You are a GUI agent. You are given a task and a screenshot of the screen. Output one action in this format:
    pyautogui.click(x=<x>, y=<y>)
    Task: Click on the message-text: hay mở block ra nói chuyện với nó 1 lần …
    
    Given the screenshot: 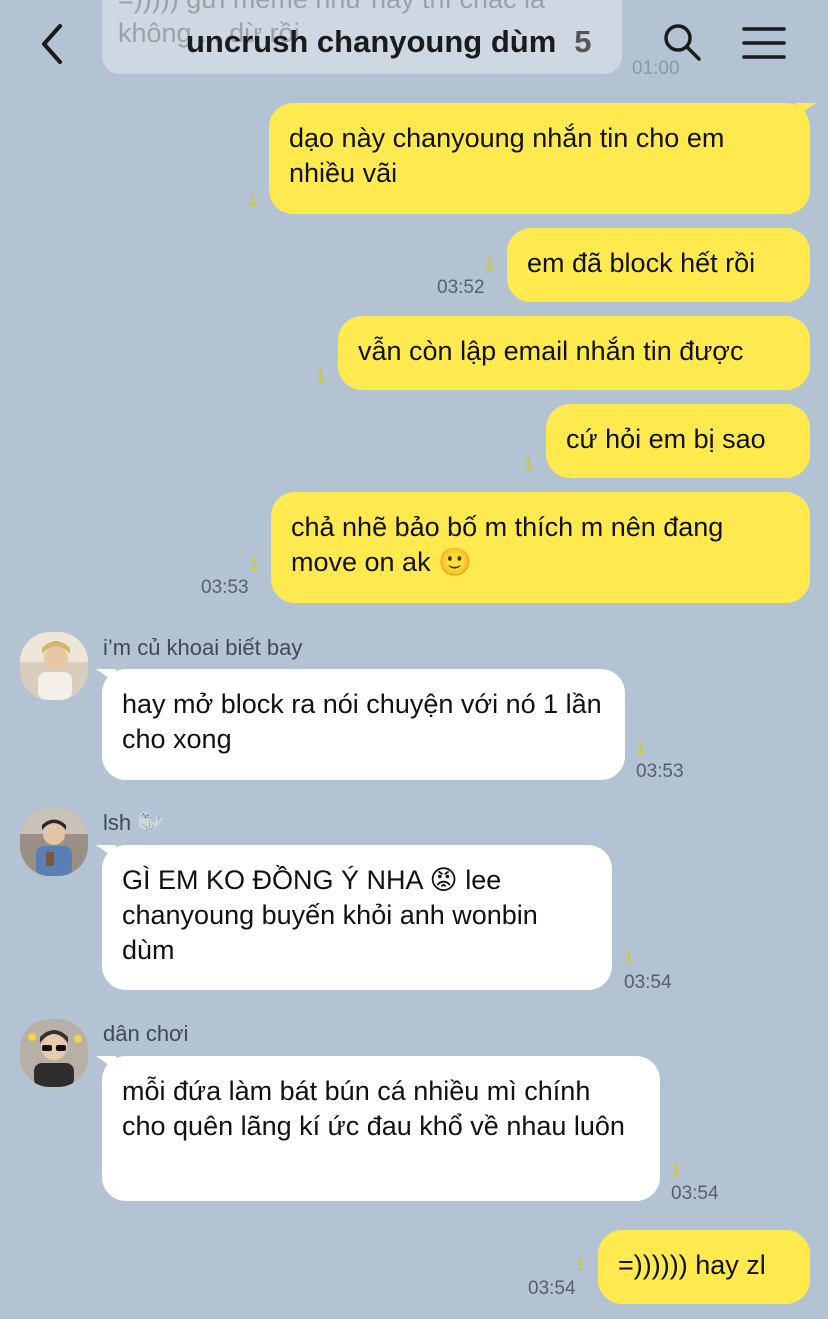 What is the action you would take?
    pyautogui.click(x=362, y=721)
    